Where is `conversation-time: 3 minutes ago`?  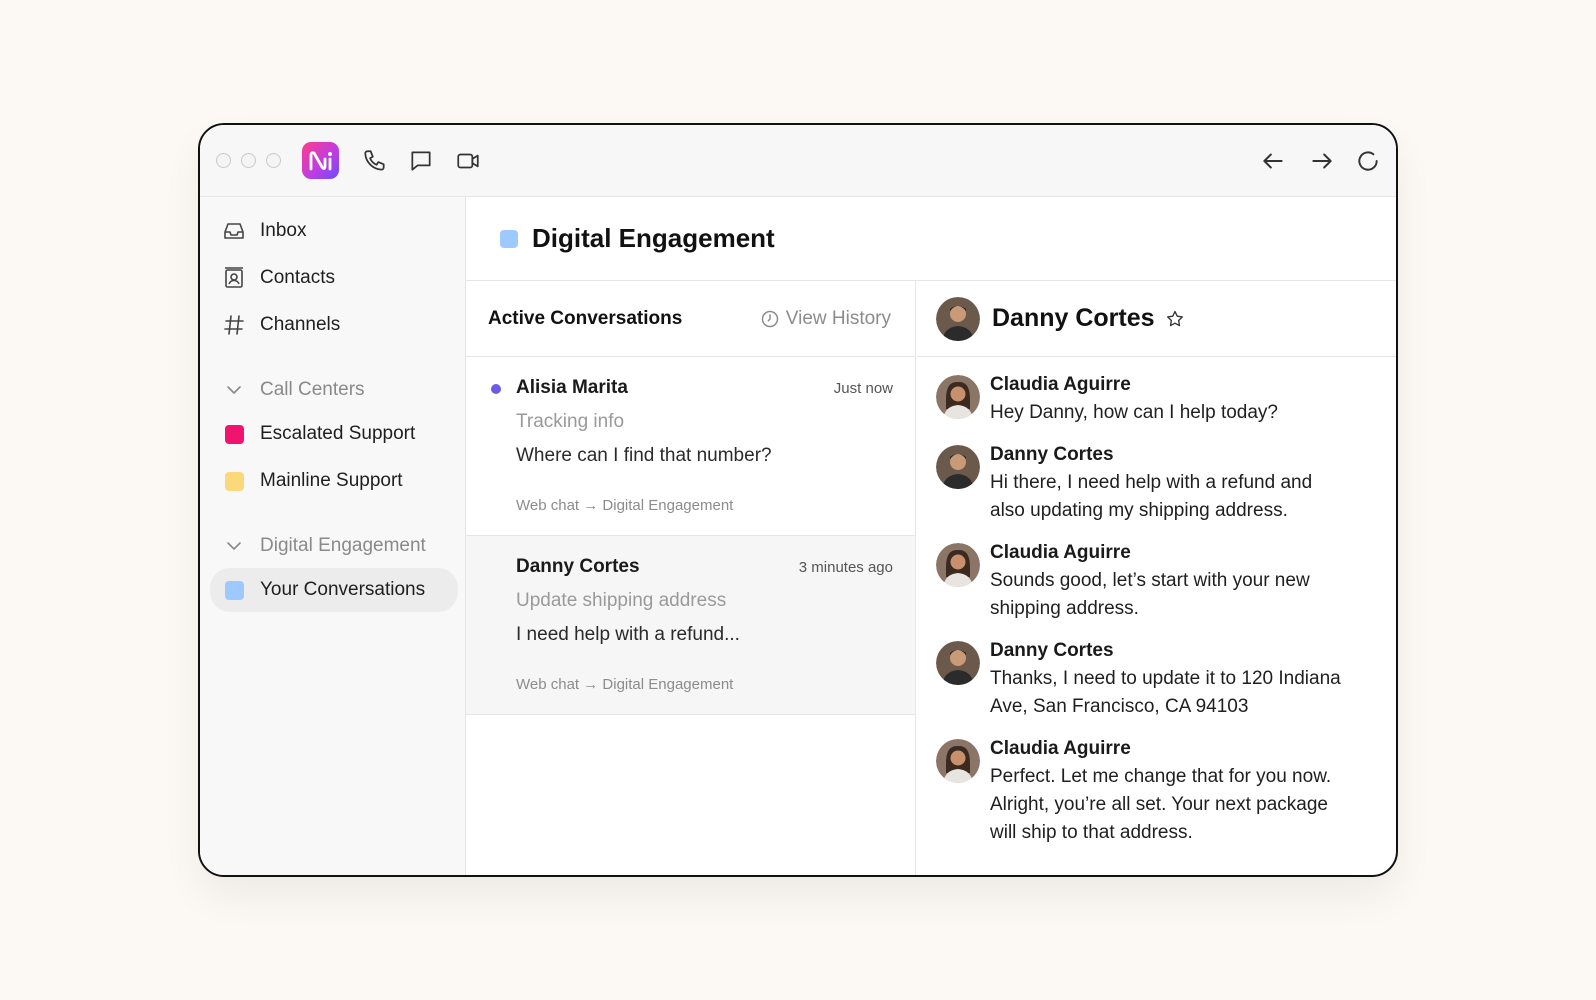 conversation-time: 3 minutes ago is located at coordinates (845, 567).